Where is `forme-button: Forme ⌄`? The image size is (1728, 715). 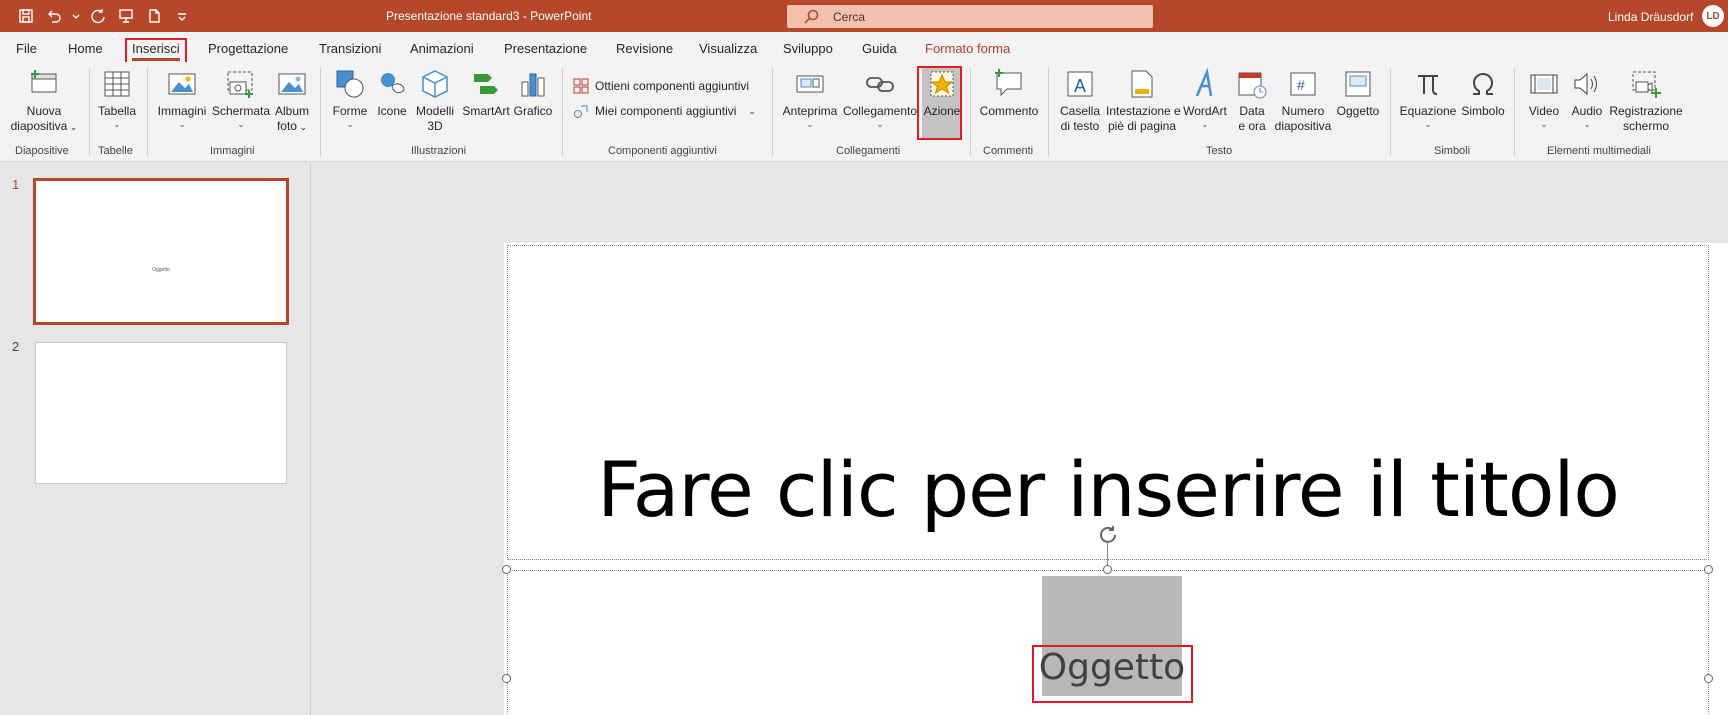 forme-button: Forme ⌄ is located at coordinates (350, 98).